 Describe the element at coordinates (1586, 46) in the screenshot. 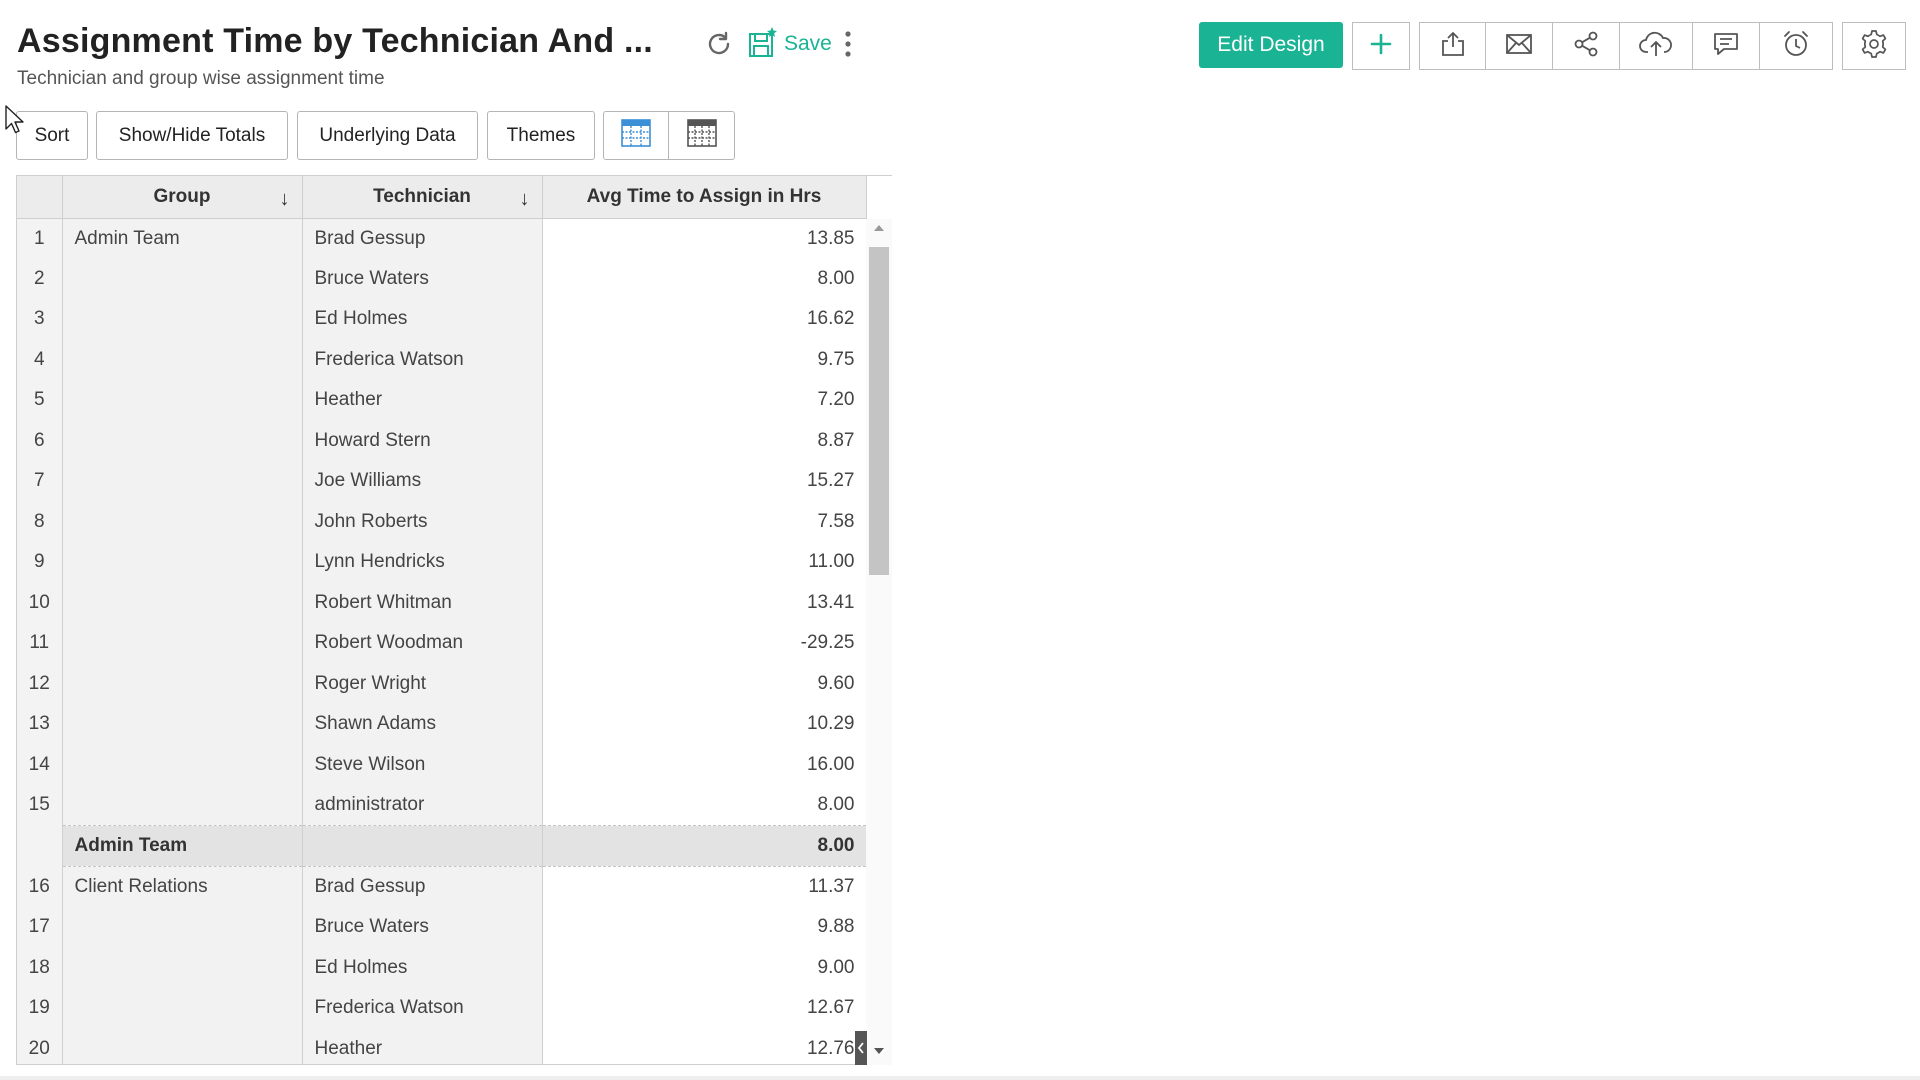

I see `share-button` at that location.